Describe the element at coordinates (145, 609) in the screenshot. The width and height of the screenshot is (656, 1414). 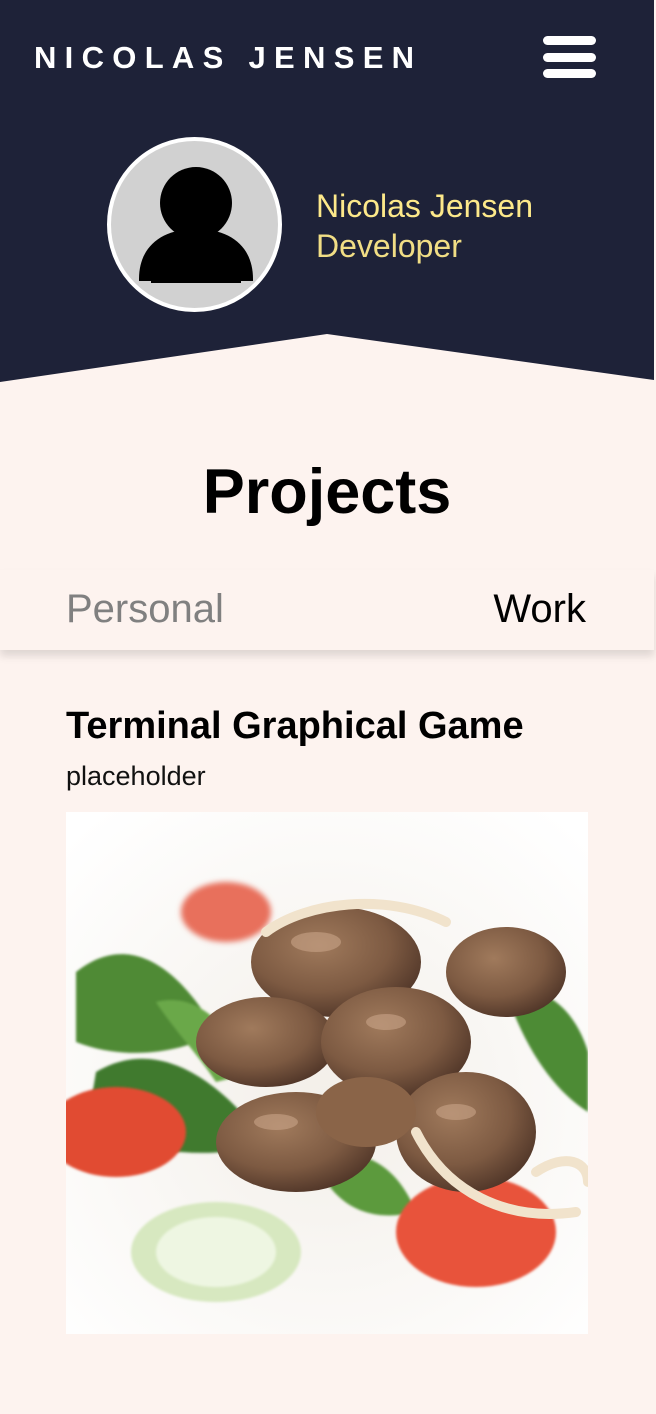
I see `tab-personal: Personal` at that location.